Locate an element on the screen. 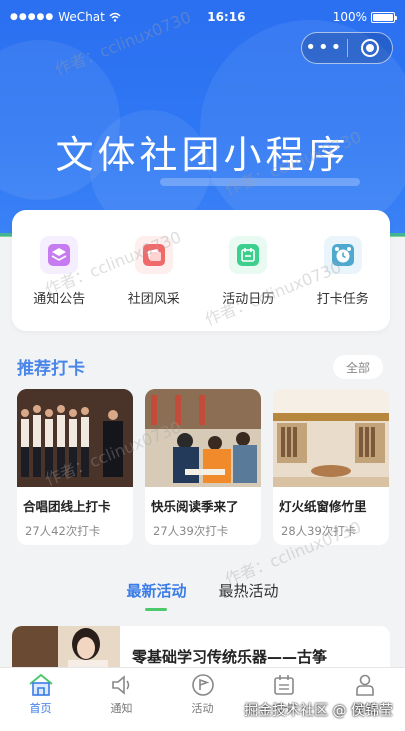 The image size is (405, 731). card-meta: 27人39次打卡 is located at coordinates (191, 531).